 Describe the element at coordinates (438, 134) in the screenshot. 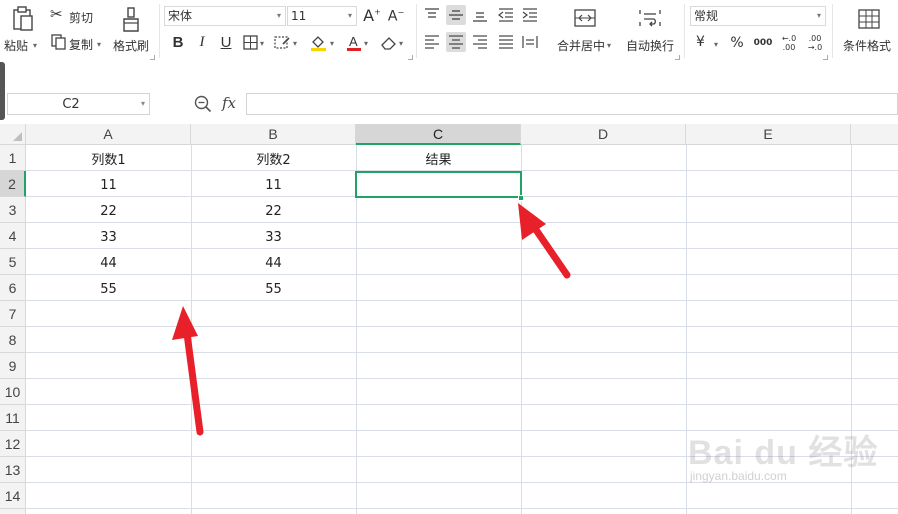

I see `column-header-c: C` at that location.